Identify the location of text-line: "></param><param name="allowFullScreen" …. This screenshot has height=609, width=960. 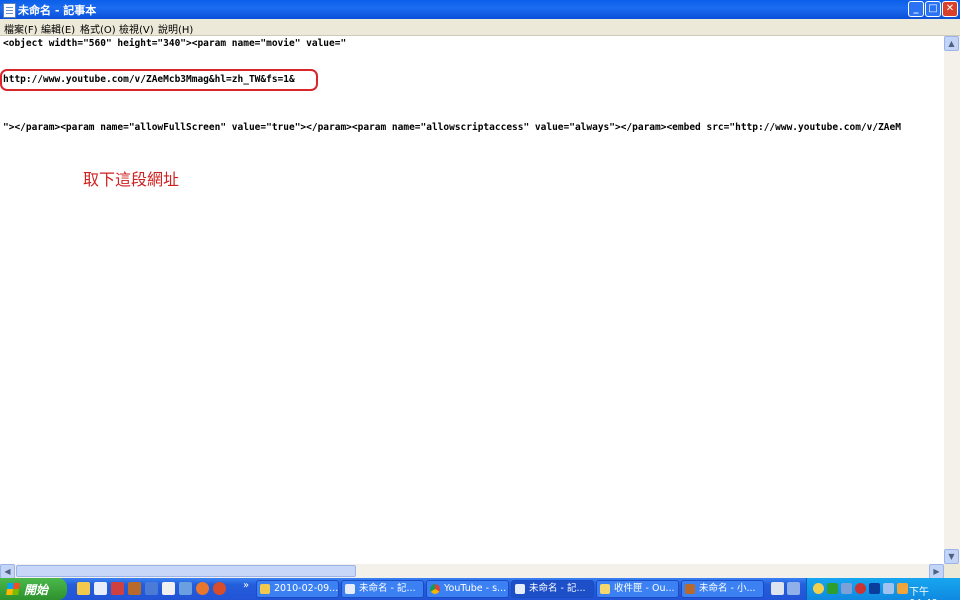
(452, 127).